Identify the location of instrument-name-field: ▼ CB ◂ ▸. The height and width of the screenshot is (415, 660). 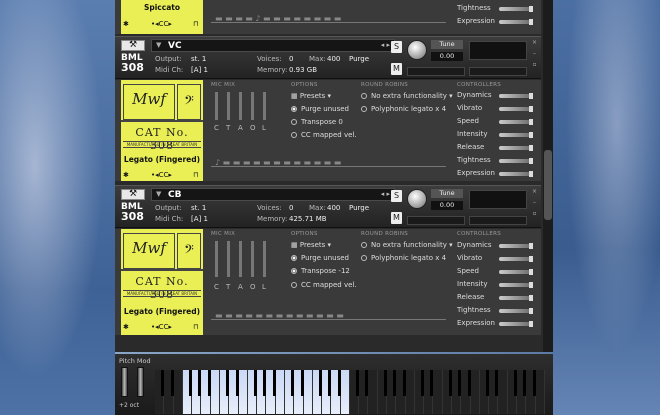
(273, 194).